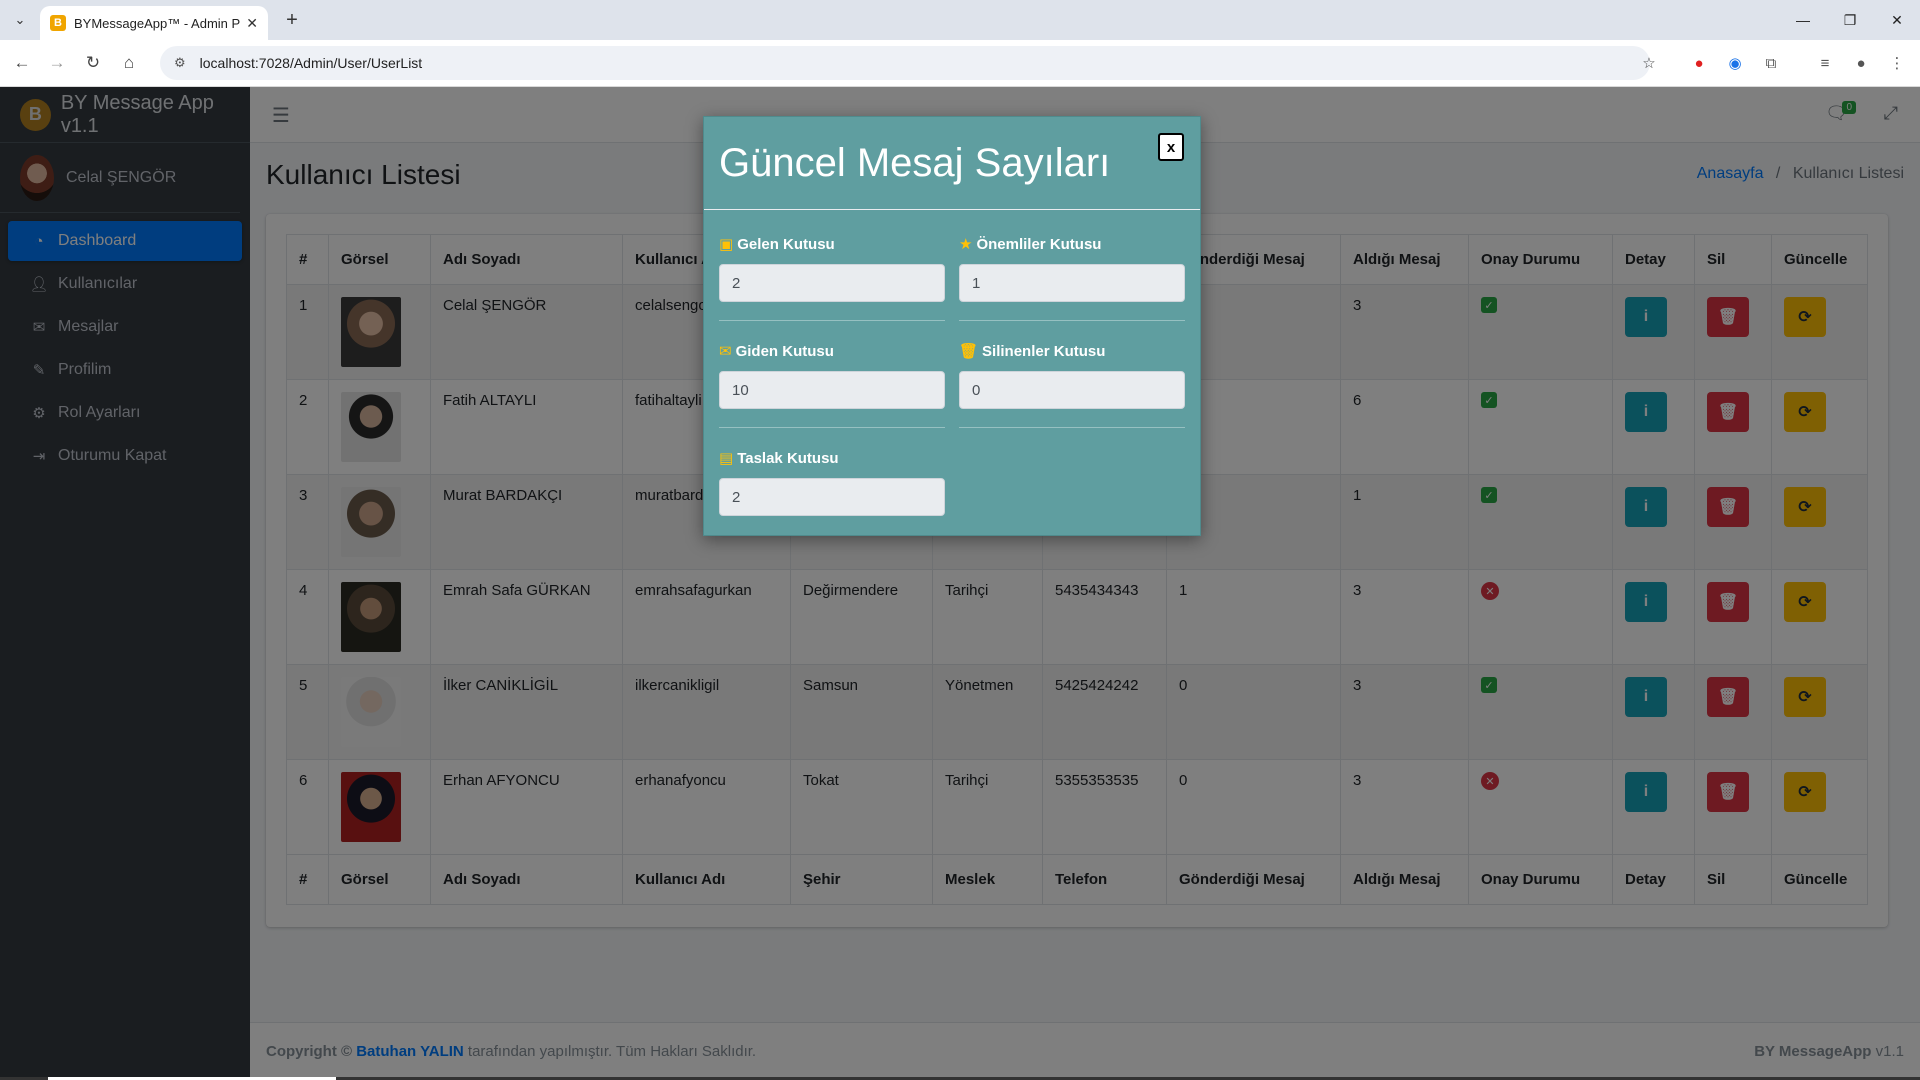 This screenshot has width=1920, height=1080. I want to click on star-icon: ★, so click(966, 244).